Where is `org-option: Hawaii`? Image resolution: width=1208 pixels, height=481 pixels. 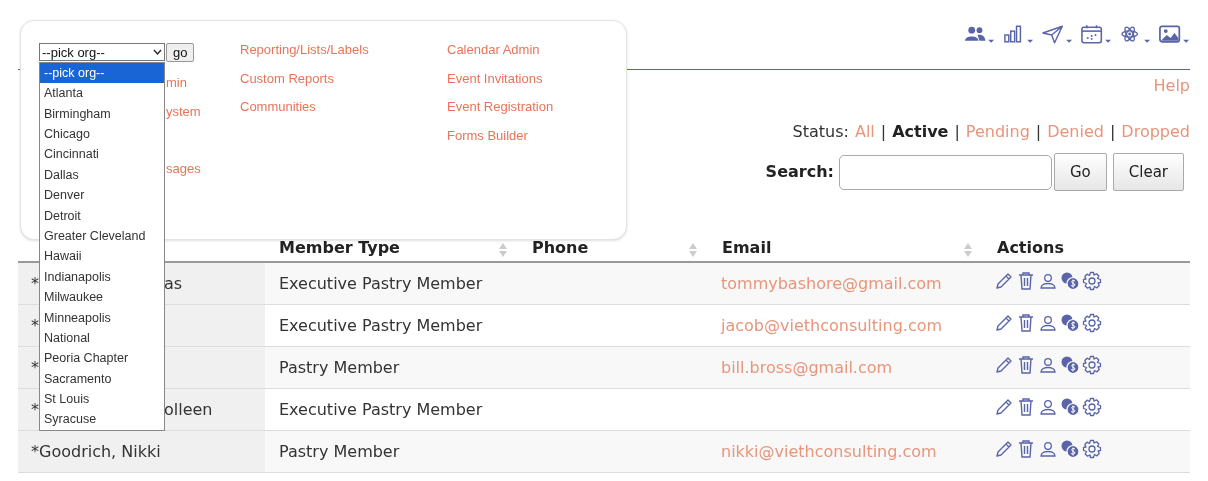 org-option: Hawaii is located at coordinates (102, 256).